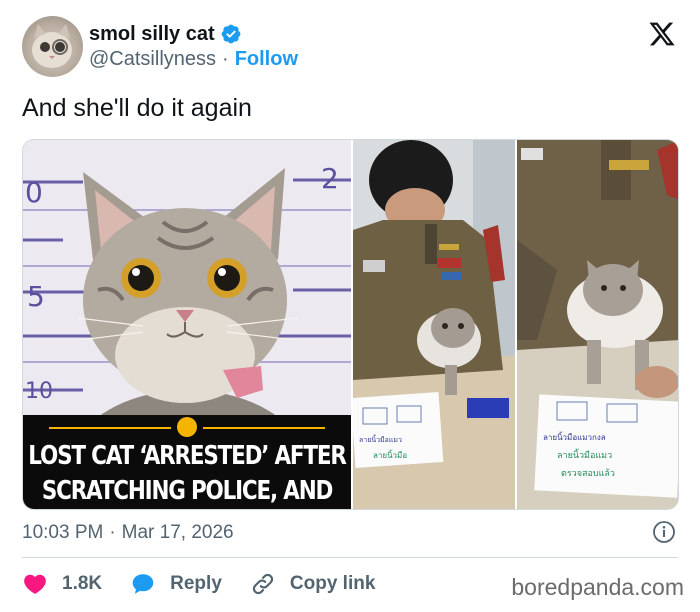 This screenshot has width=700, height=612. Describe the element at coordinates (332, 583) in the screenshot. I see `copy-link-label: Copy link` at that location.